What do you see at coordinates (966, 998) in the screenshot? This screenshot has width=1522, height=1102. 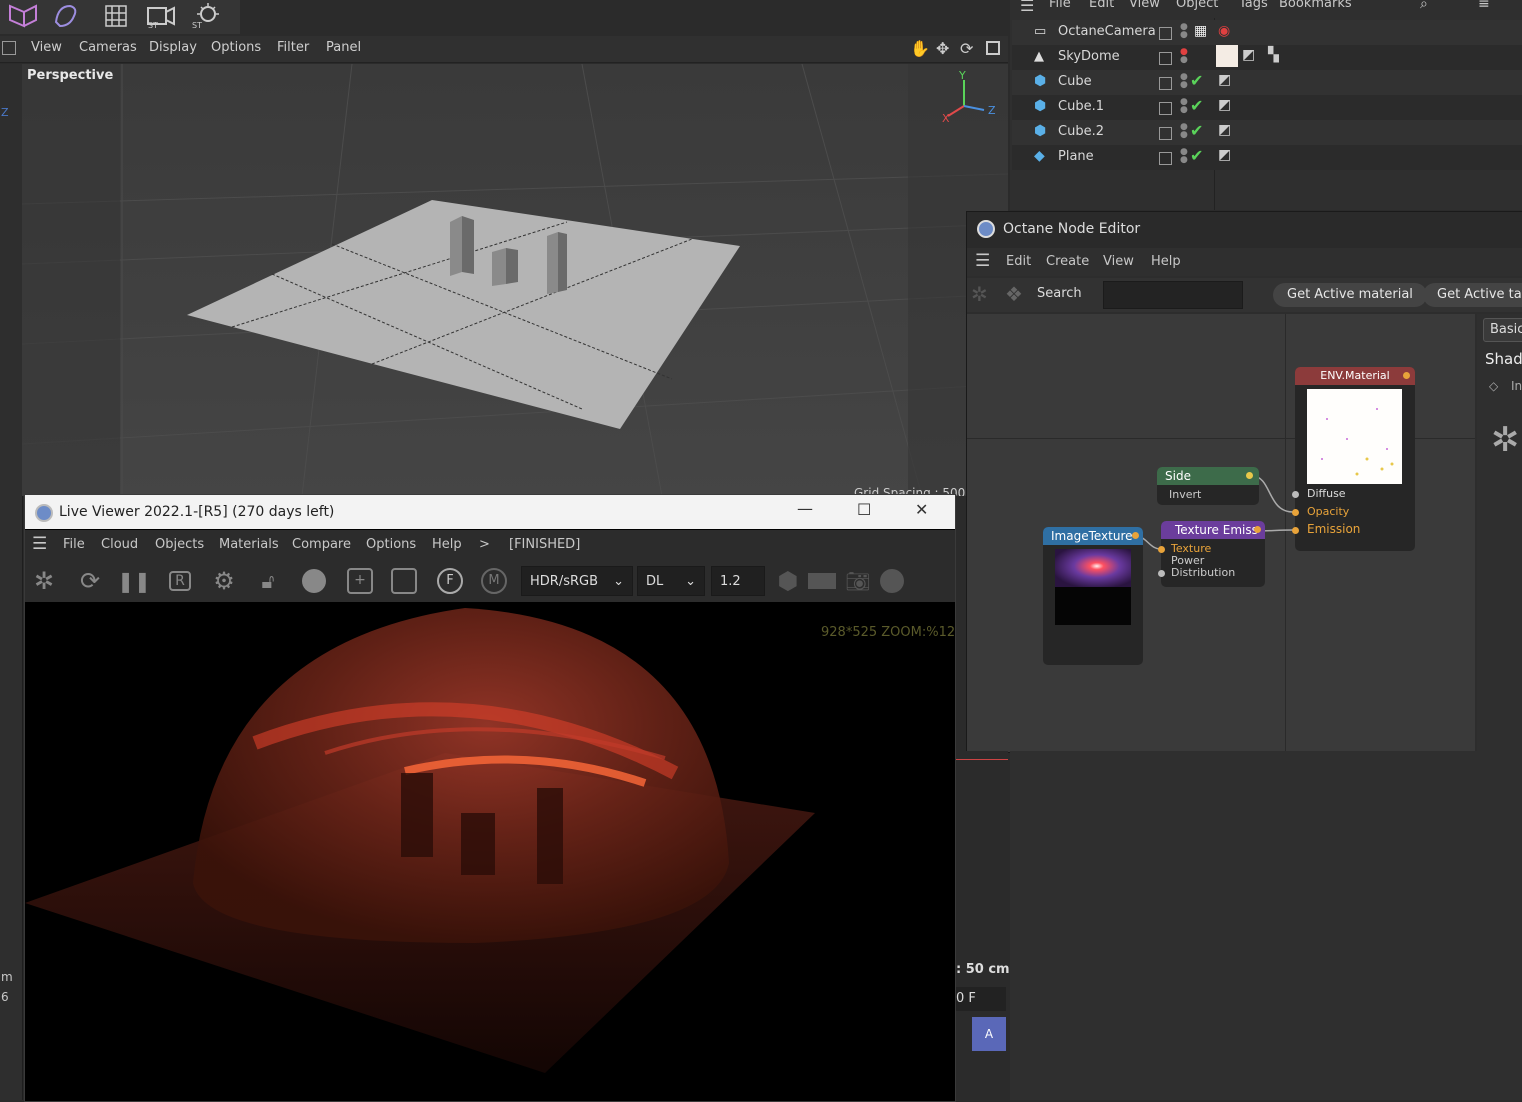 I see `frame-field: 0 F` at bounding box center [966, 998].